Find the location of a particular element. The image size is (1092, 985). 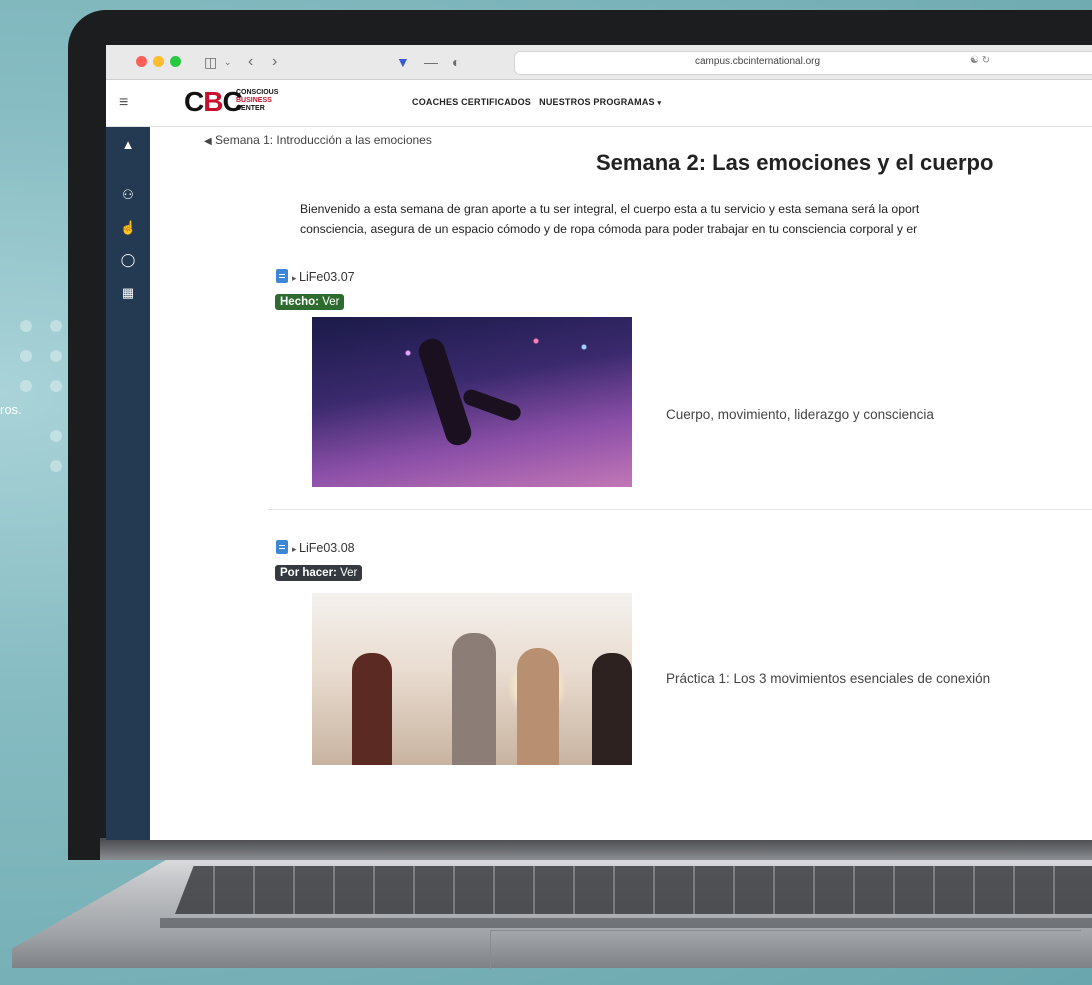

graduation-cap-icon: ▲ is located at coordinates (128, 145).